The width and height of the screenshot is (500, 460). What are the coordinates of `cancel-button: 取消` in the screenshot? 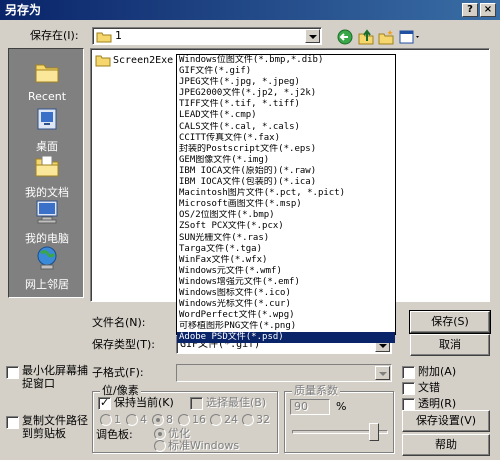 It's located at (450, 345).